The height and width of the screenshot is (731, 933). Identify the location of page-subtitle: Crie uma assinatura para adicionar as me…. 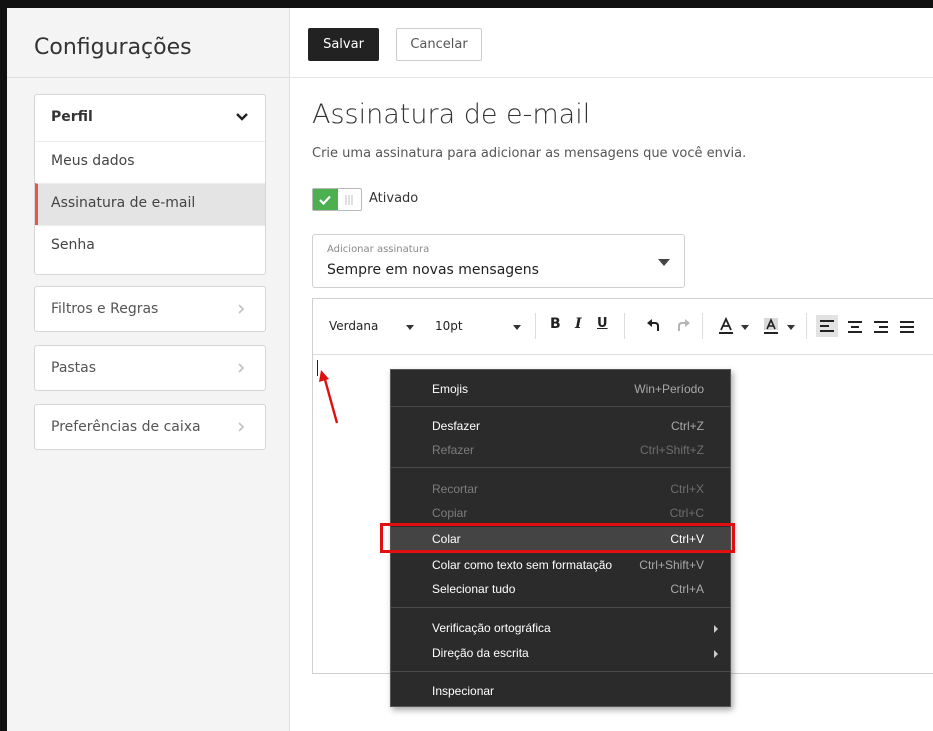
(529, 153).